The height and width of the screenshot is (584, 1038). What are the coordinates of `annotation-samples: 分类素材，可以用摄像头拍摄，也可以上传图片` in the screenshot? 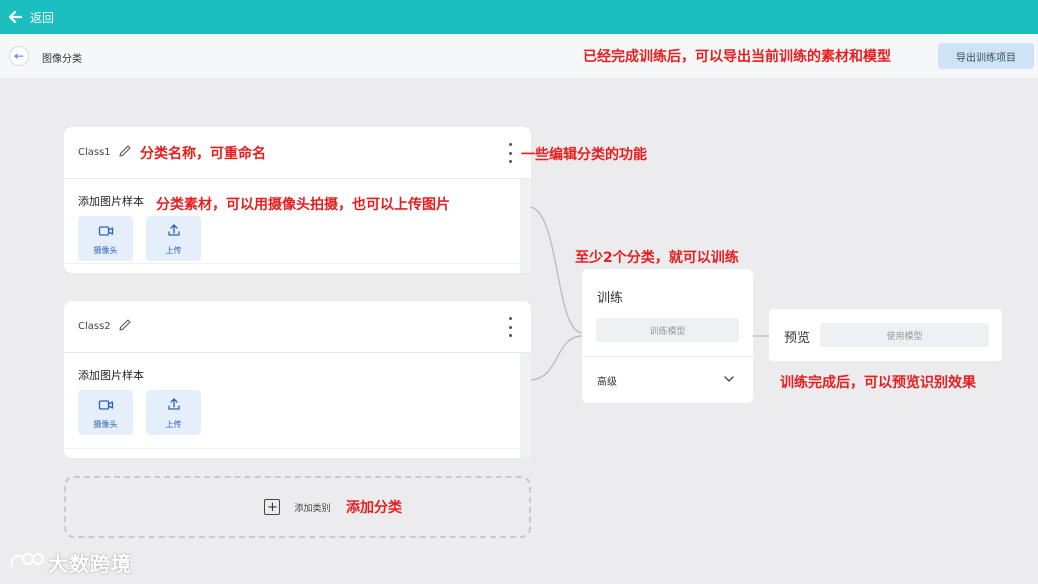 It's located at (303, 205).